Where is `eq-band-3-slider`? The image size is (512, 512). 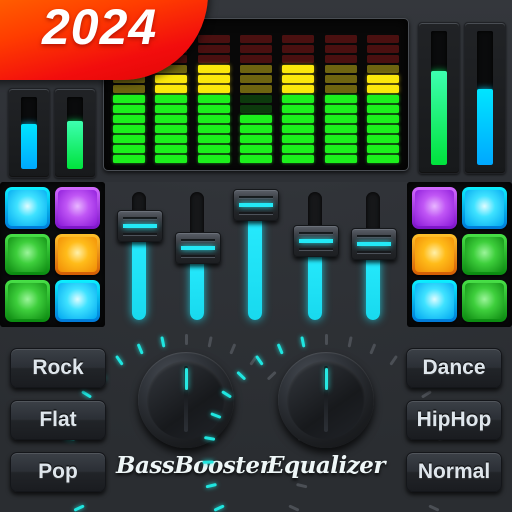 eq-band-3-slider is located at coordinates (256, 254).